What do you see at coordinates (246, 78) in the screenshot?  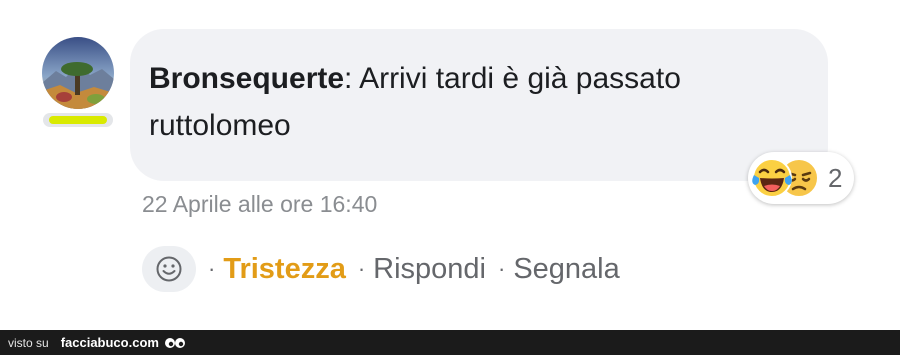 I see `author-name: Bronsequerte` at bounding box center [246, 78].